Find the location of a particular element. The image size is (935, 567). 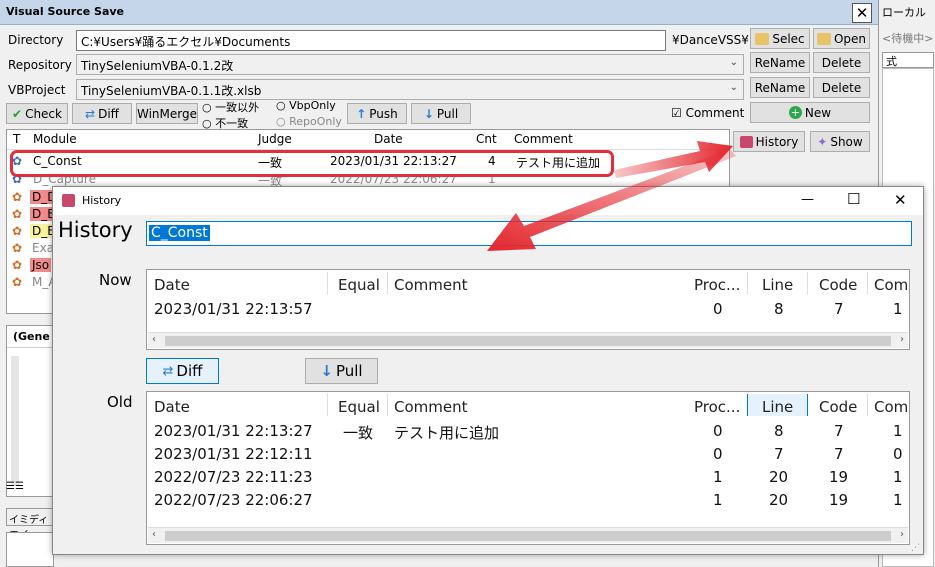

annotation-arrows is located at coordinates (611, 196).